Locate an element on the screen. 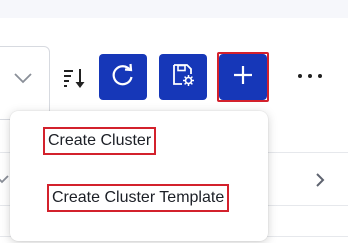 This screenshot has width=348, height=243. filter-select is located at coordinates (25, 83).